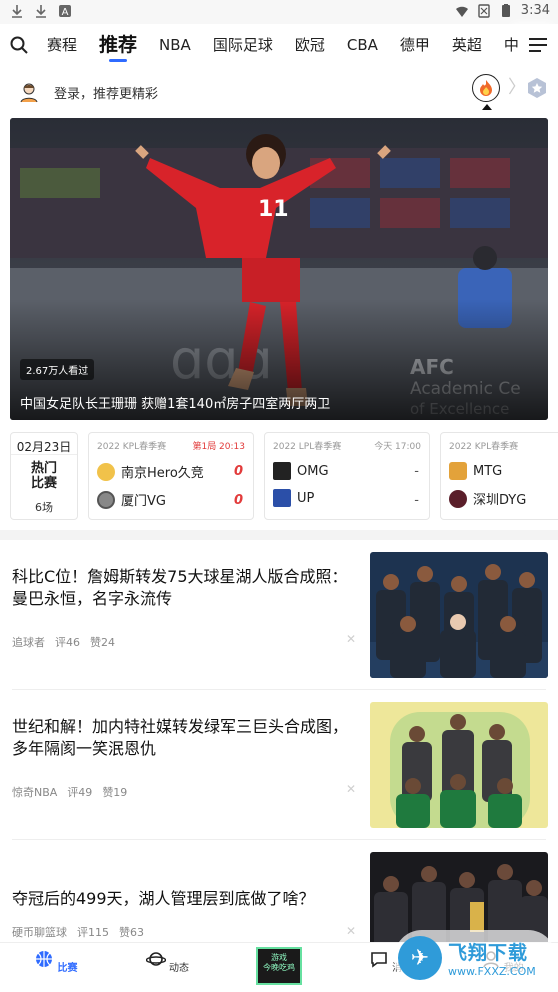 This screenshot has width=558, height=992. Describe the element at coordinates (500, 500) in the screenshot. I see `team-name: 深圳DYG` at that location.